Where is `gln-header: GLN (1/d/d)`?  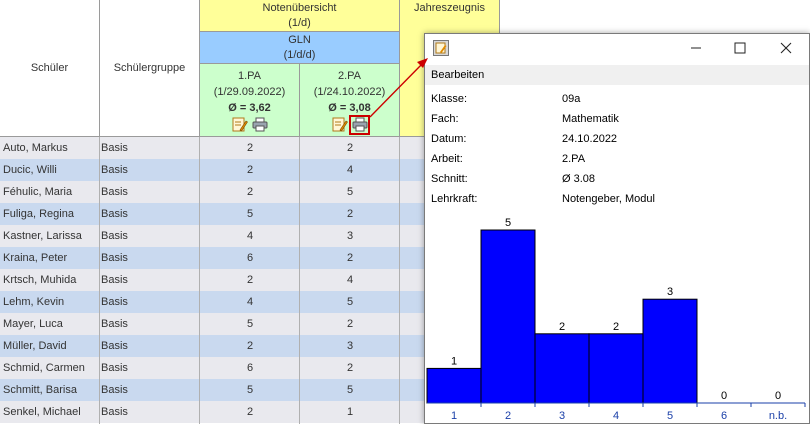 gln-header: GLN (1/d/d) is located at coordinates (300, 48).